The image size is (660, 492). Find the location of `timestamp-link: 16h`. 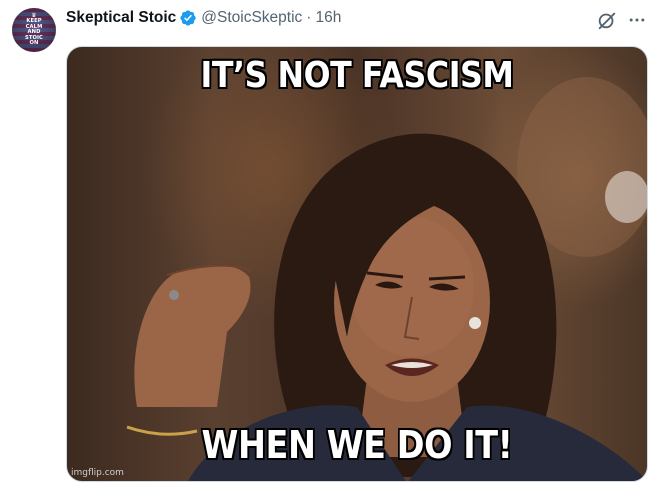

timestamp-link: 16h is located at coordinates (328, 18).